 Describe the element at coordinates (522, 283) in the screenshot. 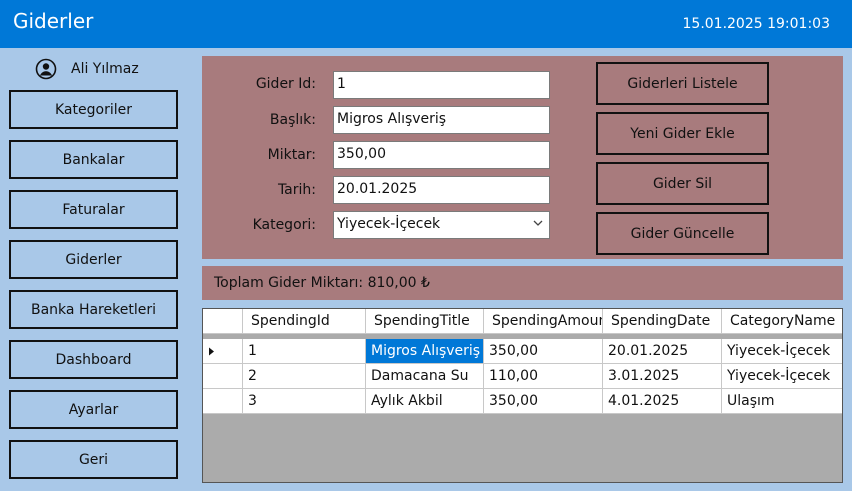

I see `total-bar: Toplam Gider Miktarı: 810,00 ₺` at that location.